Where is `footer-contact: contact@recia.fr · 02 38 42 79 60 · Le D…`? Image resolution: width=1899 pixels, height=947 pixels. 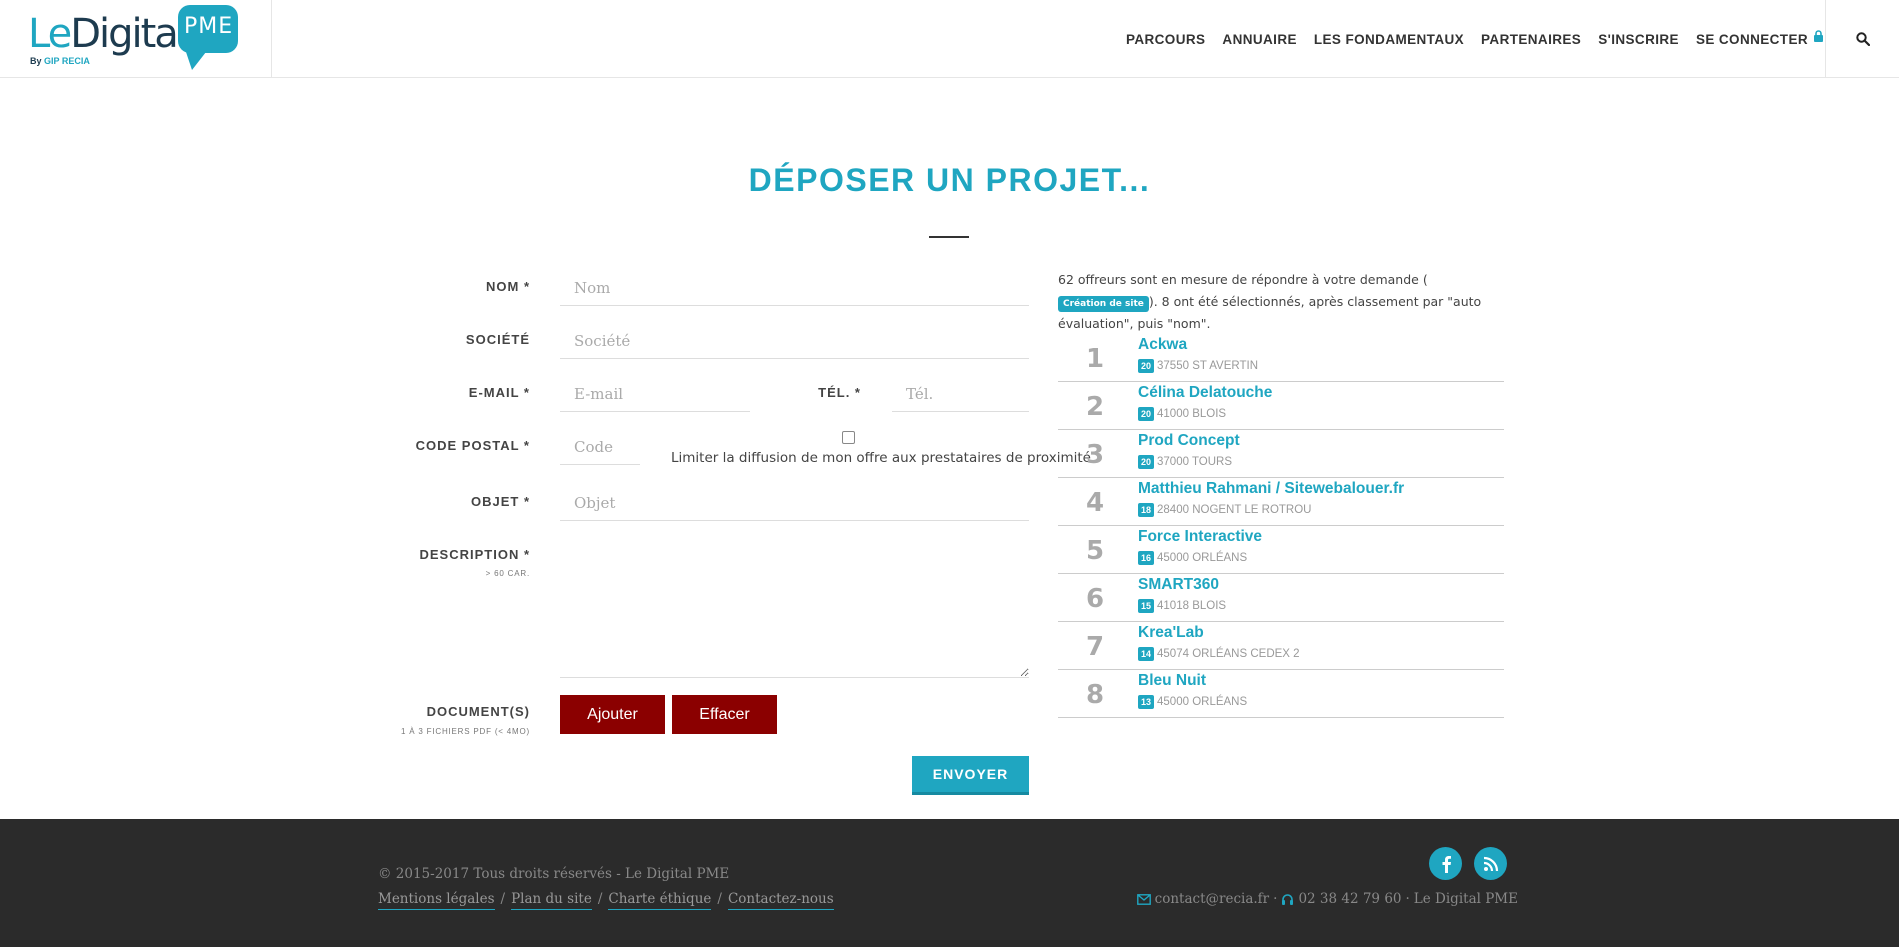 footer-contact: contact@recia.fr · 02 38 42 79 60 · Le D… is located at coordinates (1327, 899).